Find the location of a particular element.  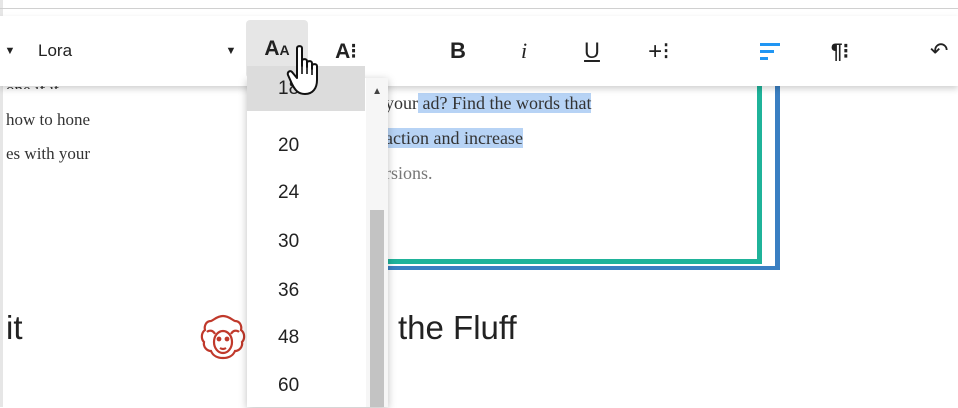

hand-pointer-icon is located at coordinates (302, 70).